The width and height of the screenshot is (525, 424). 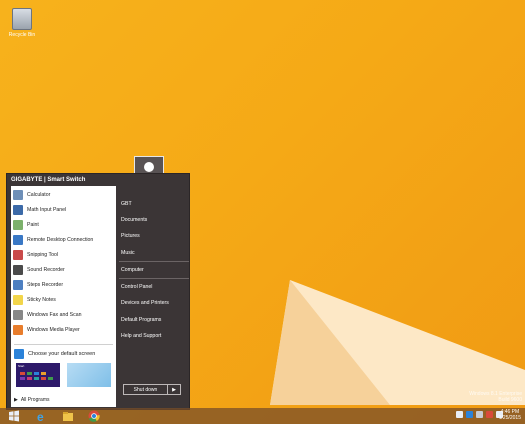 What do you see at coordinates (46, 269) in the screenshot?
I see `program-label: Sound Recorder` at bounding box center [46, 269].